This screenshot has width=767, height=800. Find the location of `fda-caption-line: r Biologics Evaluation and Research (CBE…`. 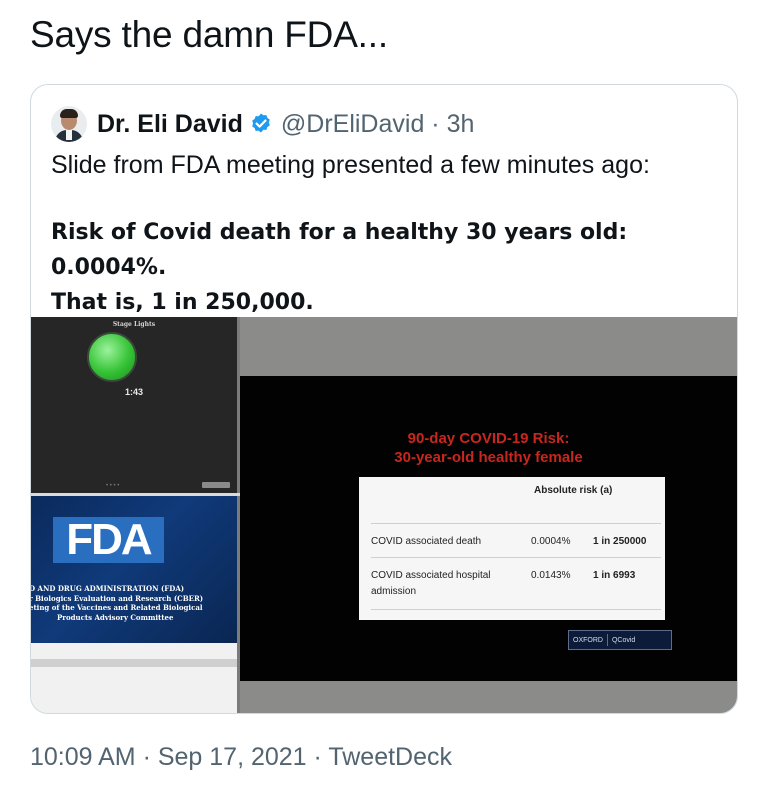

fda-caption-line: r Biologics Evaluation and Research (CBE… is located at coordinates (117, 598).